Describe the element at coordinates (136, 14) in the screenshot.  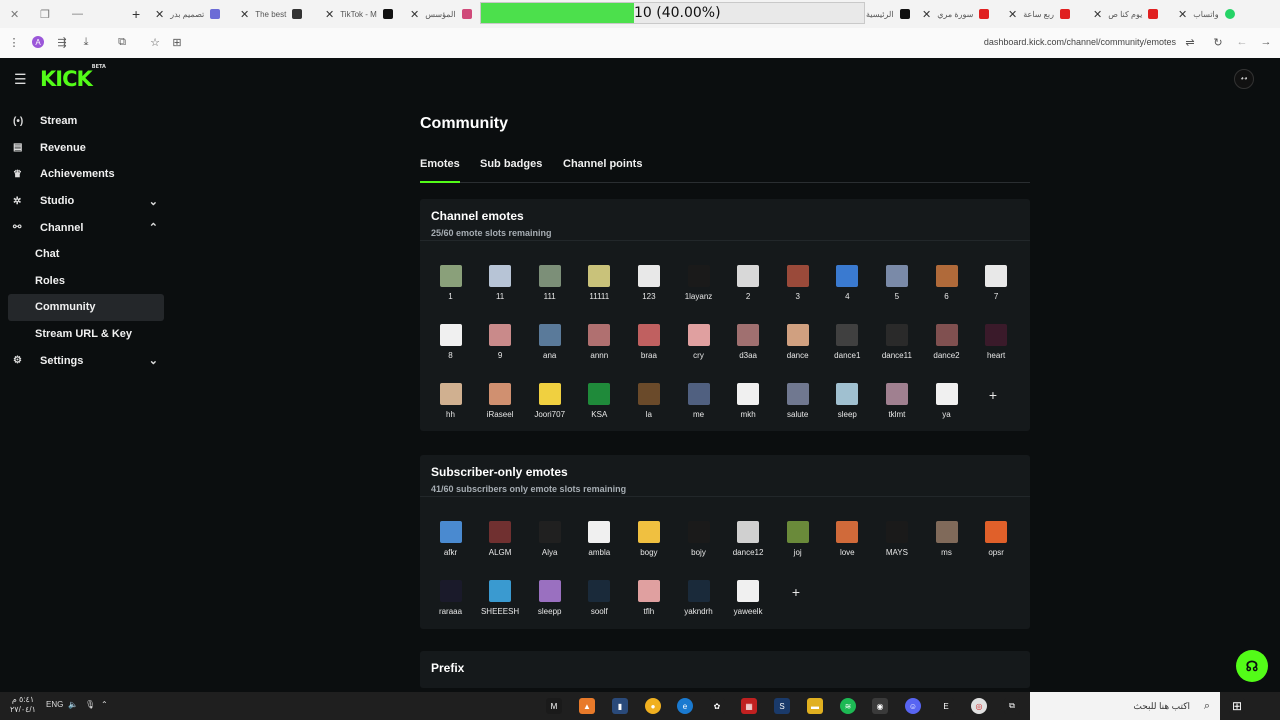
I see `new-tab-button: +` at that location.